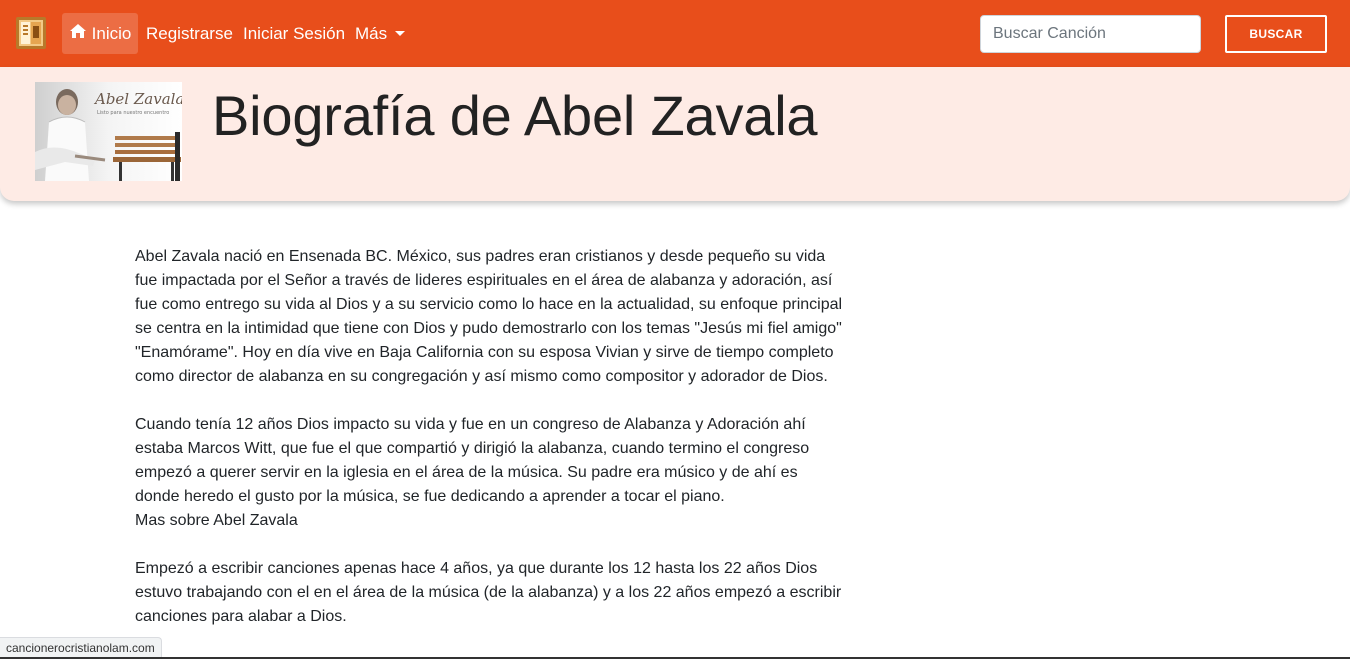 The width and height of the screenshot is (1350, 659). I want to click on status-bar-url: cancionerocristianolam.com, so click(81, 648).